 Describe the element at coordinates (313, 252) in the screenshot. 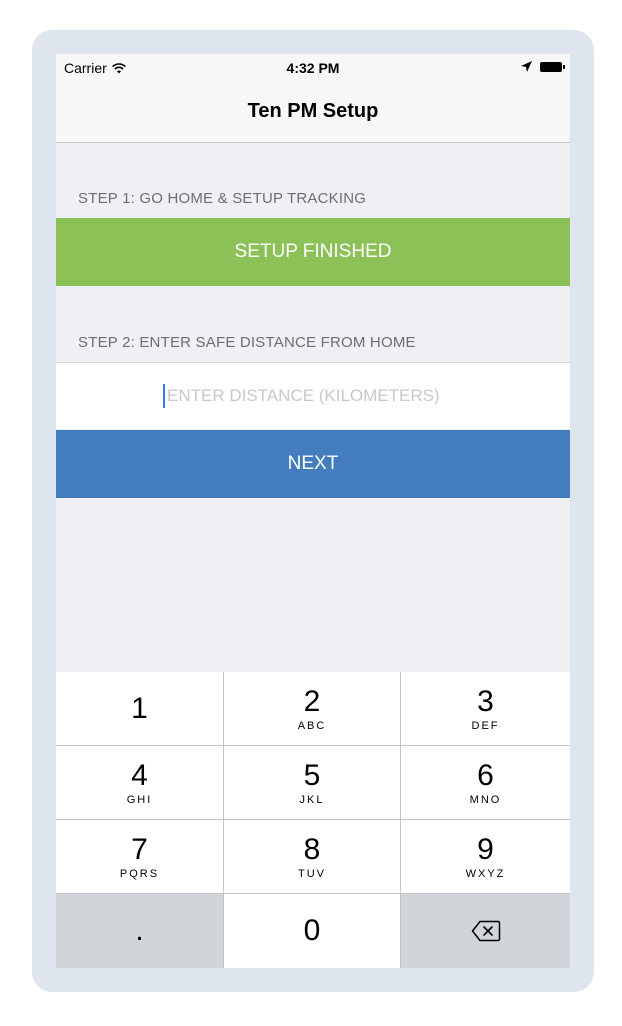

I see `setup-finished-button: SETUP FINISHED` at that location.